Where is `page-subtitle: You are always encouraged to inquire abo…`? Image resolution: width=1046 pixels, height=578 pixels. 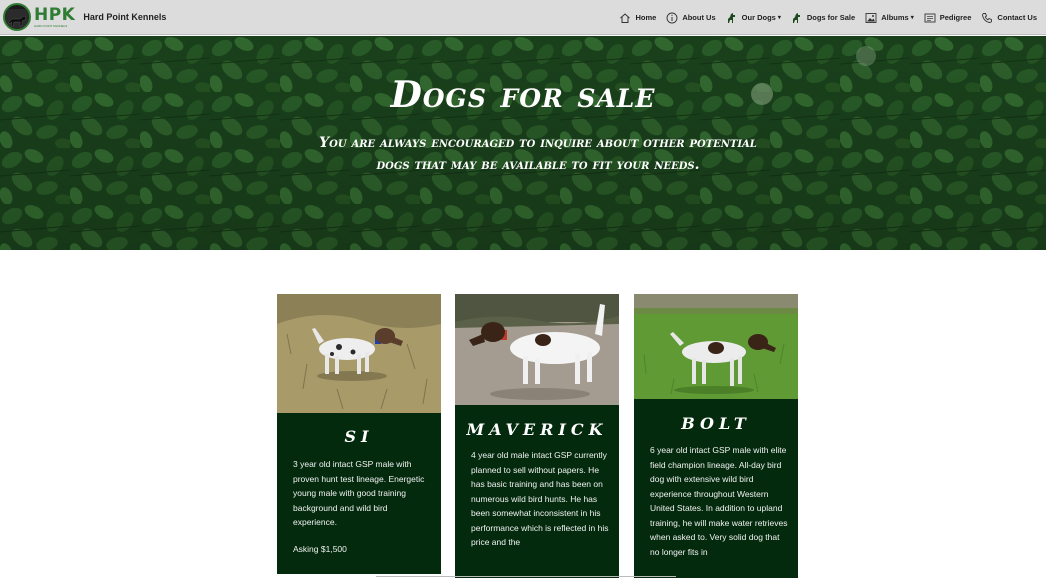
page-subtitle: You are always encouraged to inquire abo… is located at coordinates (538, 154).